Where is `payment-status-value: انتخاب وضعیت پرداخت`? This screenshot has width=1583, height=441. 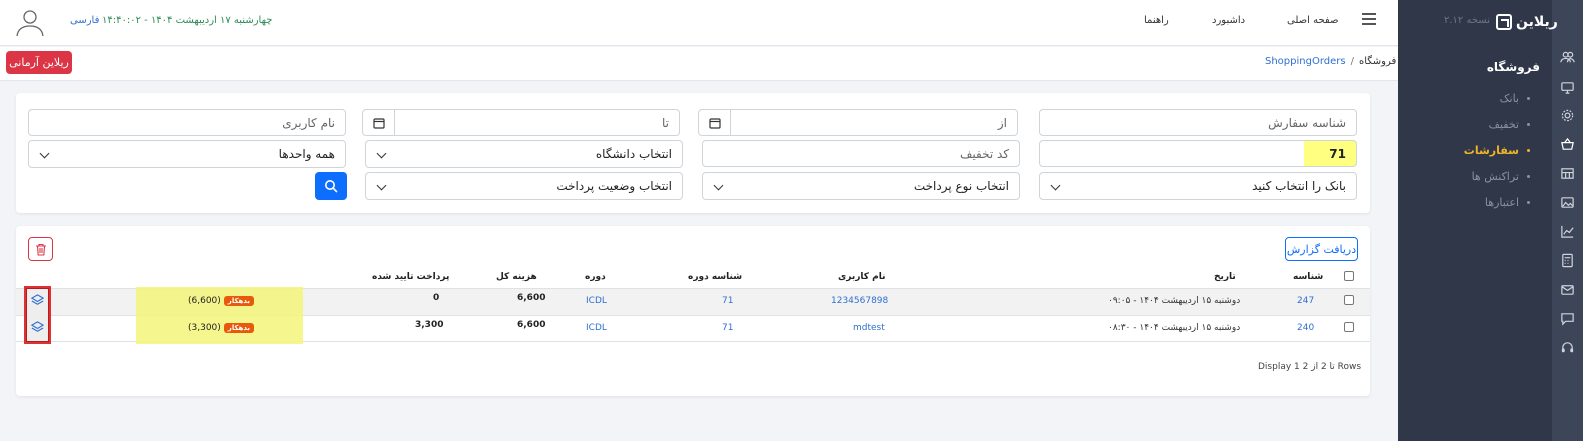
payment-status-value: انتخاب وضعیت پرداخت is located at coordinates (614, 186).